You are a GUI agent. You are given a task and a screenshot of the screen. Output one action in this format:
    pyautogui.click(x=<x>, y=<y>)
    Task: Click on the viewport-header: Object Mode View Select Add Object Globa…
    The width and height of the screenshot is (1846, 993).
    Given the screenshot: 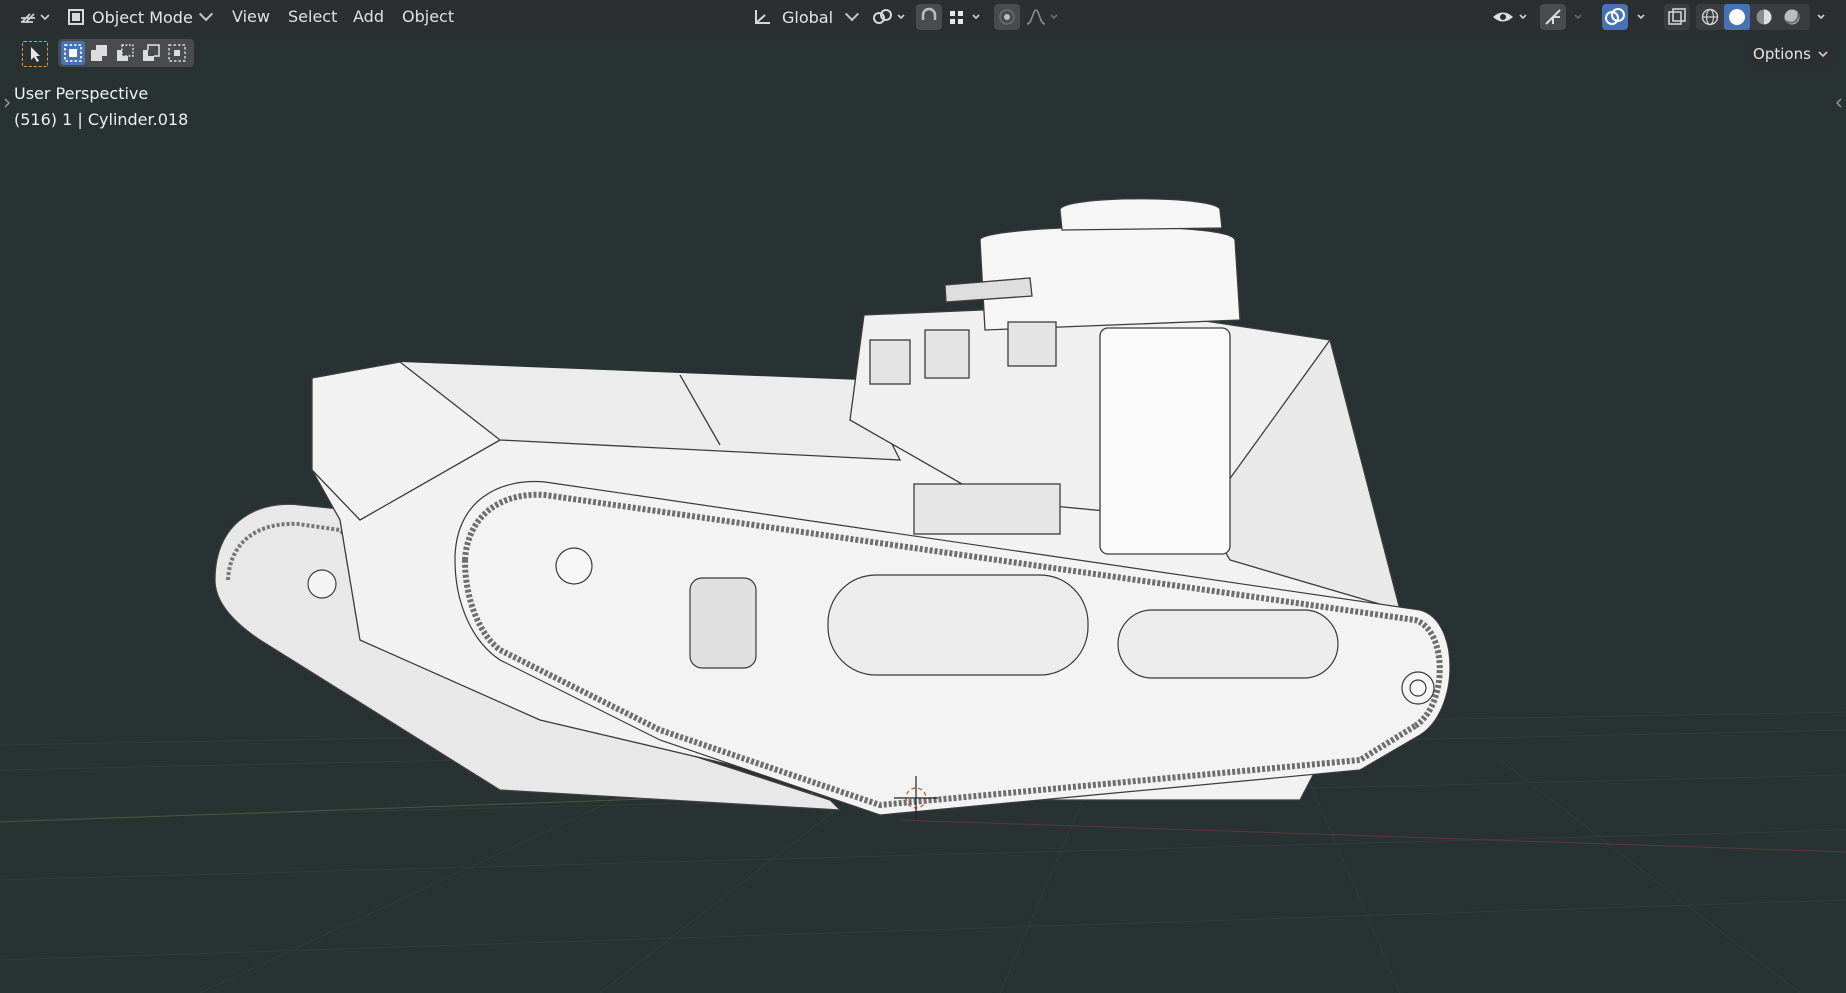 What is the action you would take?
    pyautogui.click(x=923, y=17)
    